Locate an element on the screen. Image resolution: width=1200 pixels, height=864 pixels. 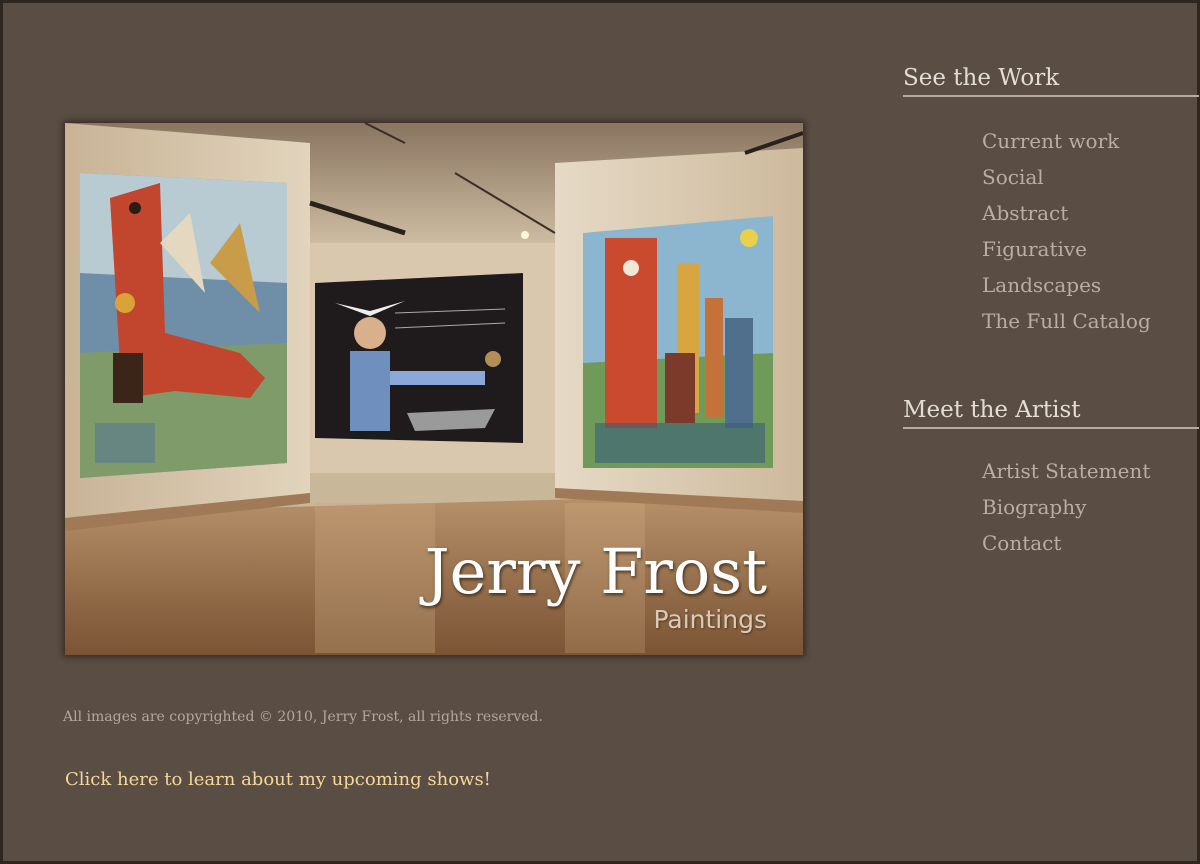
meet-the-artist-menu: Artist Statement Biography Contact is located at coordinates (1051, 507).